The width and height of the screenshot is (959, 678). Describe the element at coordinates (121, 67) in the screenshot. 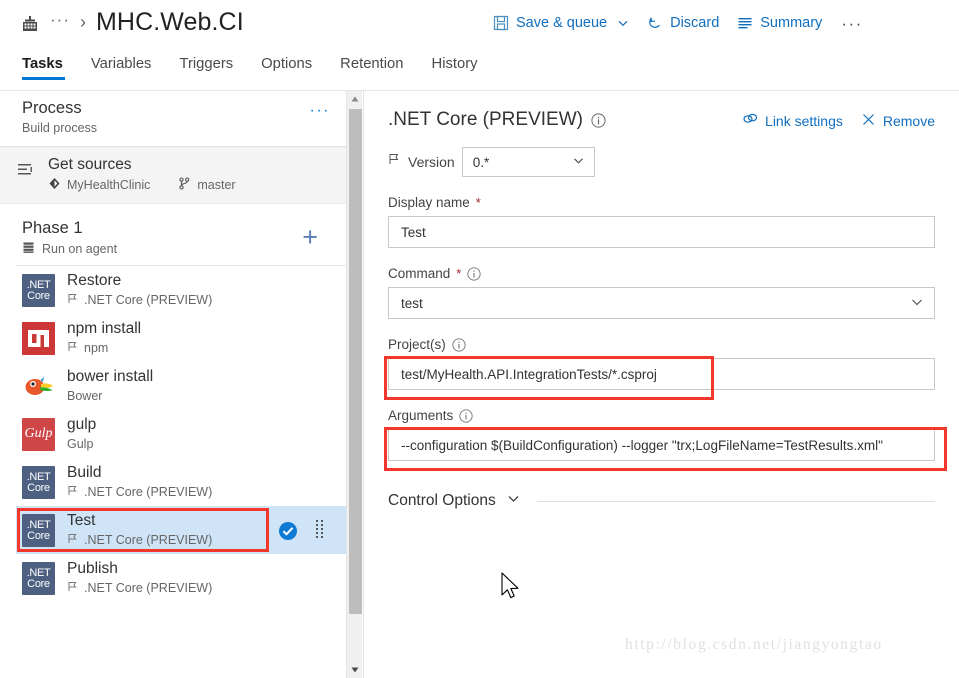

I see `tab-variables: Variables` at that location.